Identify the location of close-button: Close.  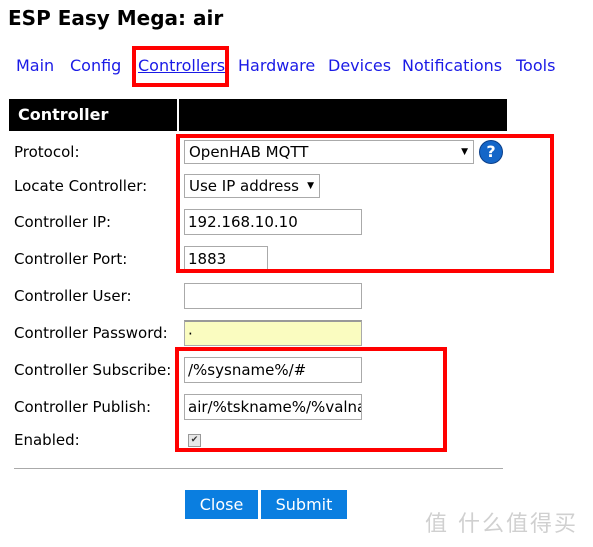
(221, 504).